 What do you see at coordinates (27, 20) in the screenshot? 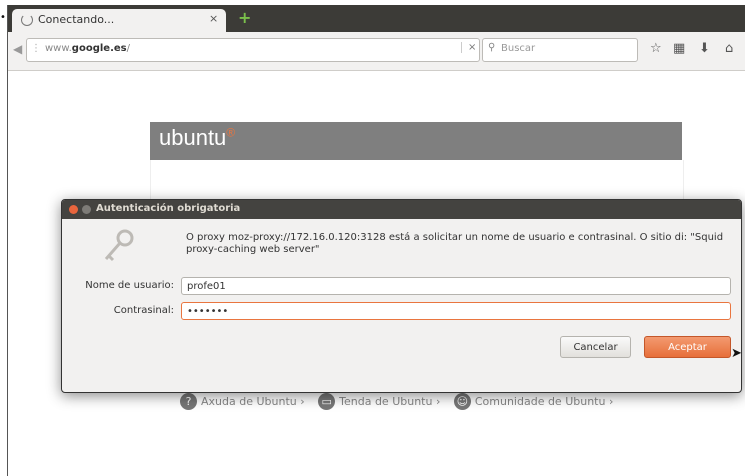
I see `loading-spinner-icon` at bounding box center [27, 20].